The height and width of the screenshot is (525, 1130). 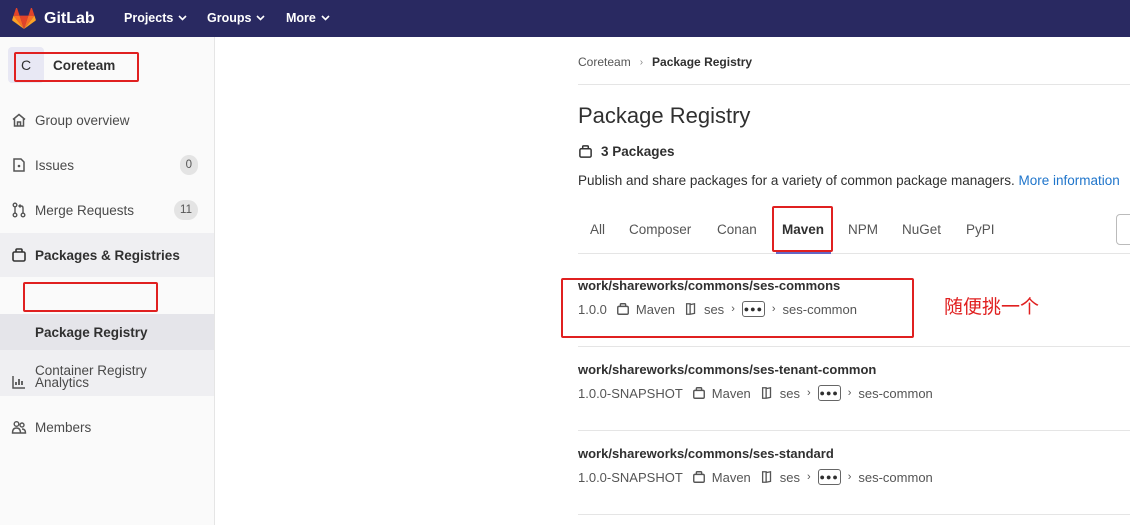 What do you see at coordinates (803, 229) in the screenshot?
I see `tab-maven: Maven` at bounding box center [803, 229].